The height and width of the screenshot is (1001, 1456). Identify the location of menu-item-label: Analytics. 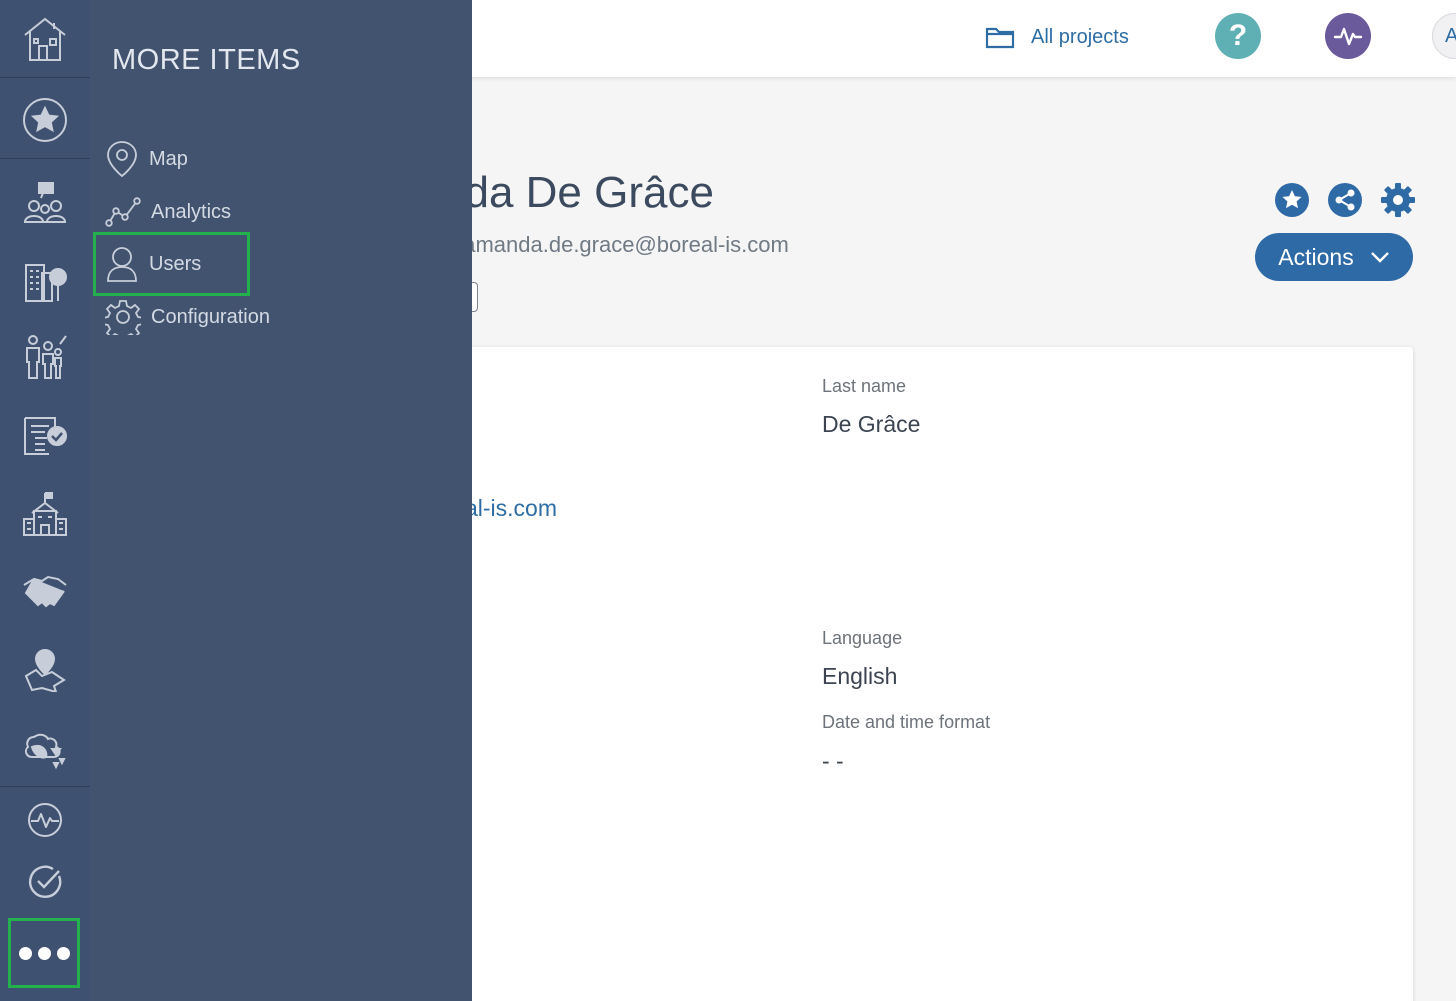
(191, 211).